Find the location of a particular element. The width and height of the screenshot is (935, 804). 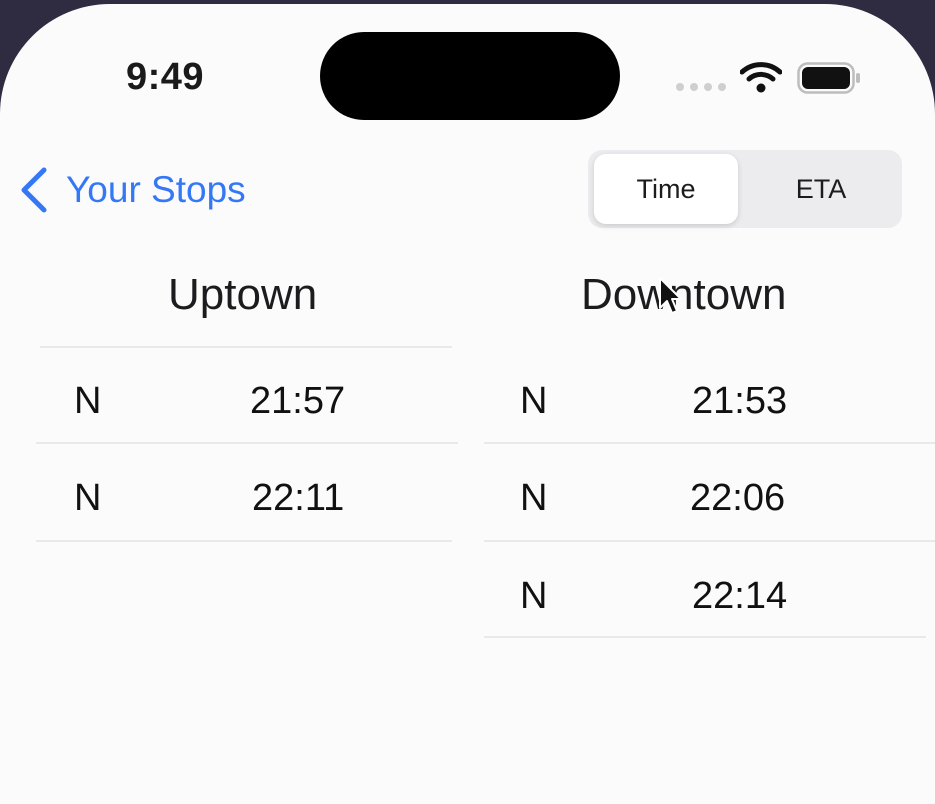

wifi-icon is located at coordinates (761, 77).